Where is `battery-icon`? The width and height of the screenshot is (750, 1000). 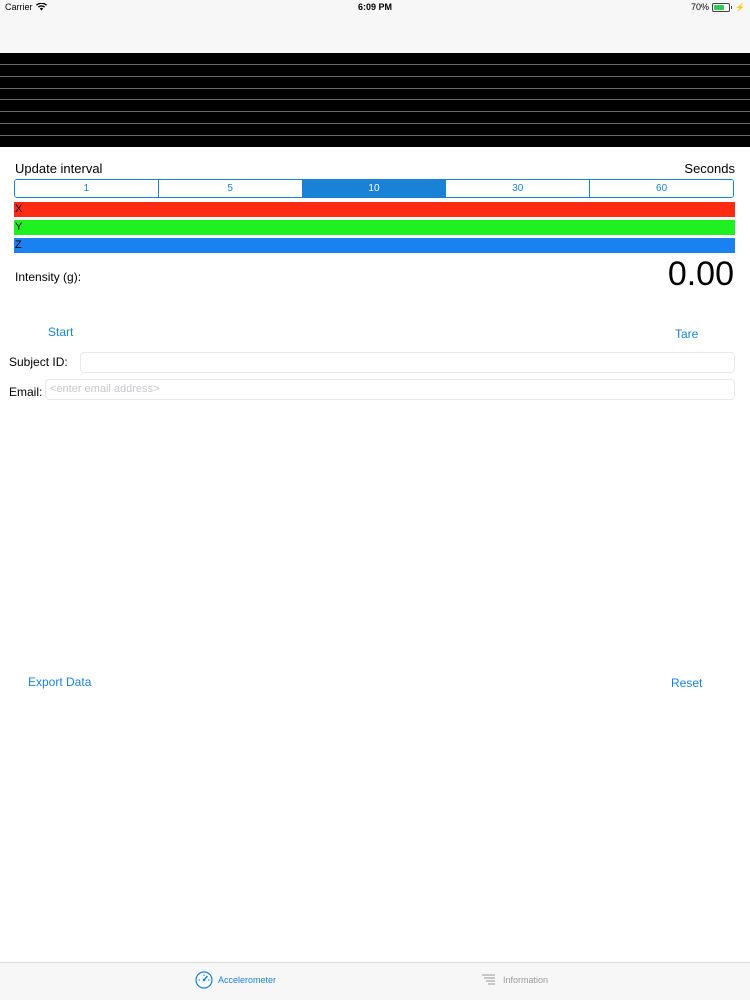 battery-icon is located at coordinates (721, 7).